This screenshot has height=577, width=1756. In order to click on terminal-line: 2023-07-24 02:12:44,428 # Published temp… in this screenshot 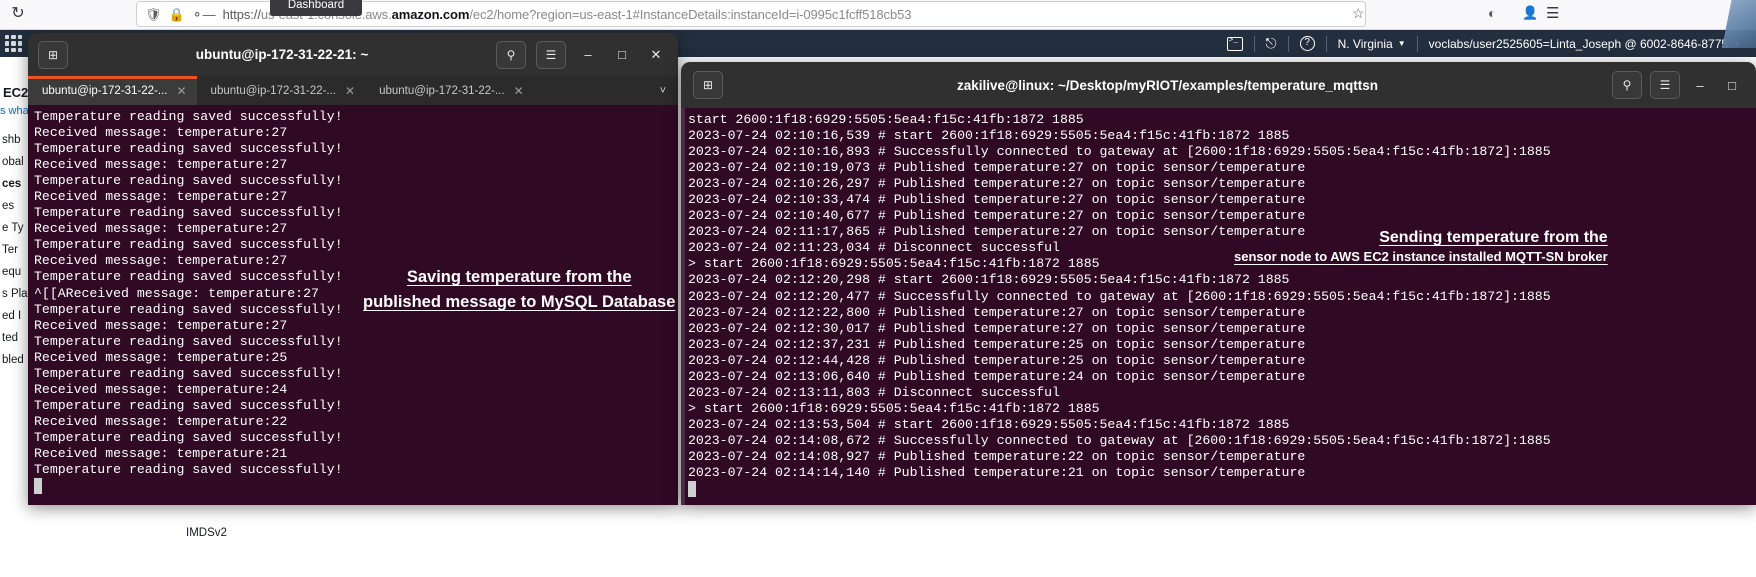, I will do `click(997, 360)`.